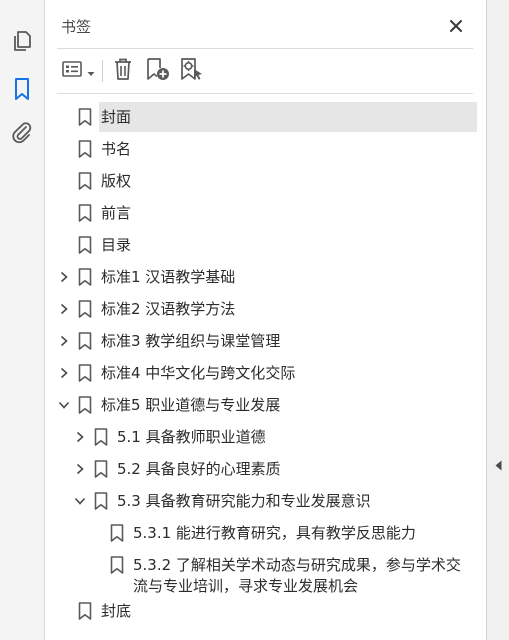 Image resolution: width=509 pixels, height=640 pixels. I want to click on page-thumbnails-button, so click(22, 41).